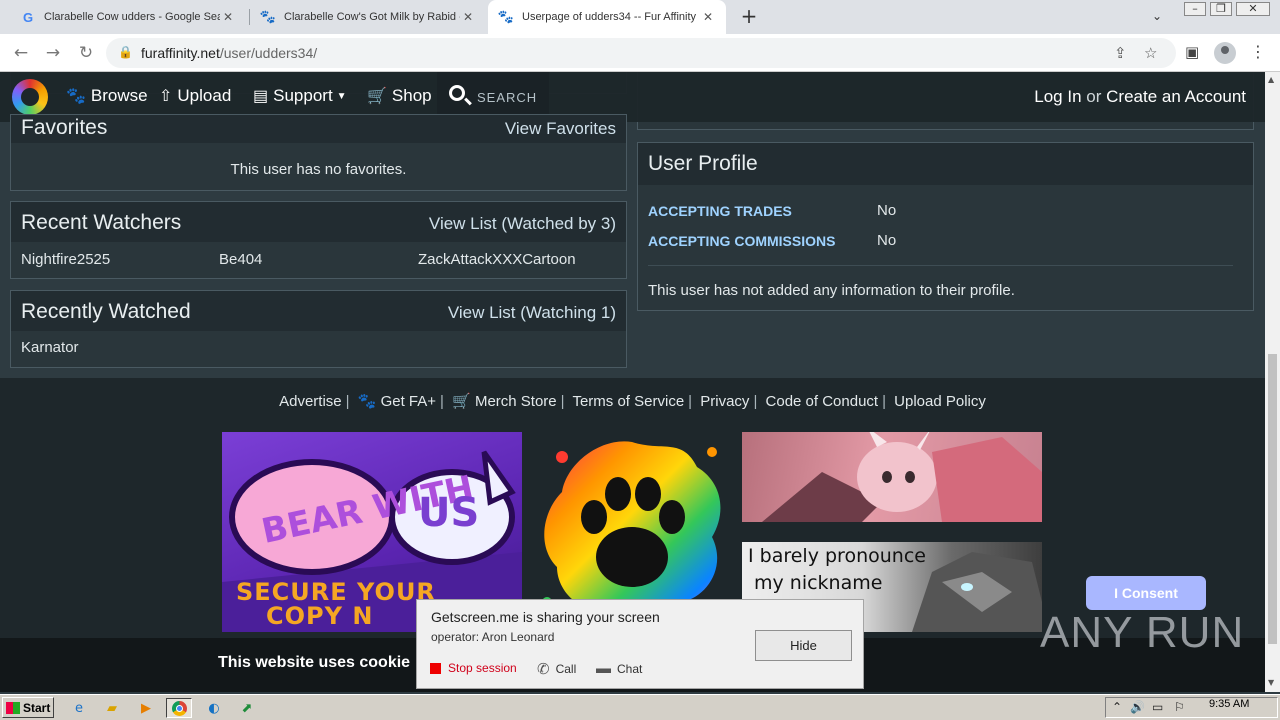 The height and width of the screenshot is (720, 1280). Describe the element at coordinates (822, 401) in the screenshot. I see `code-of-conduct-link: Code of Conduct` at that location.